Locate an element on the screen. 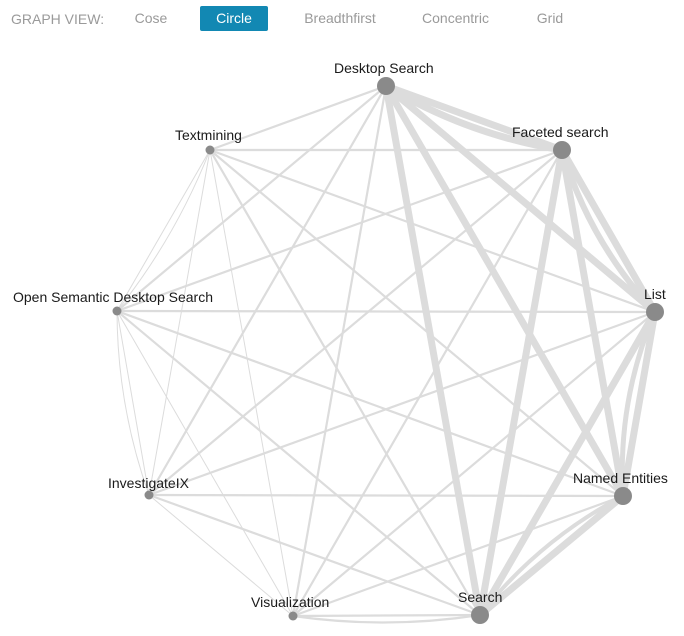 This screenshot has width=684, height=636. node-label: Search is located at coordinates (480, 597).